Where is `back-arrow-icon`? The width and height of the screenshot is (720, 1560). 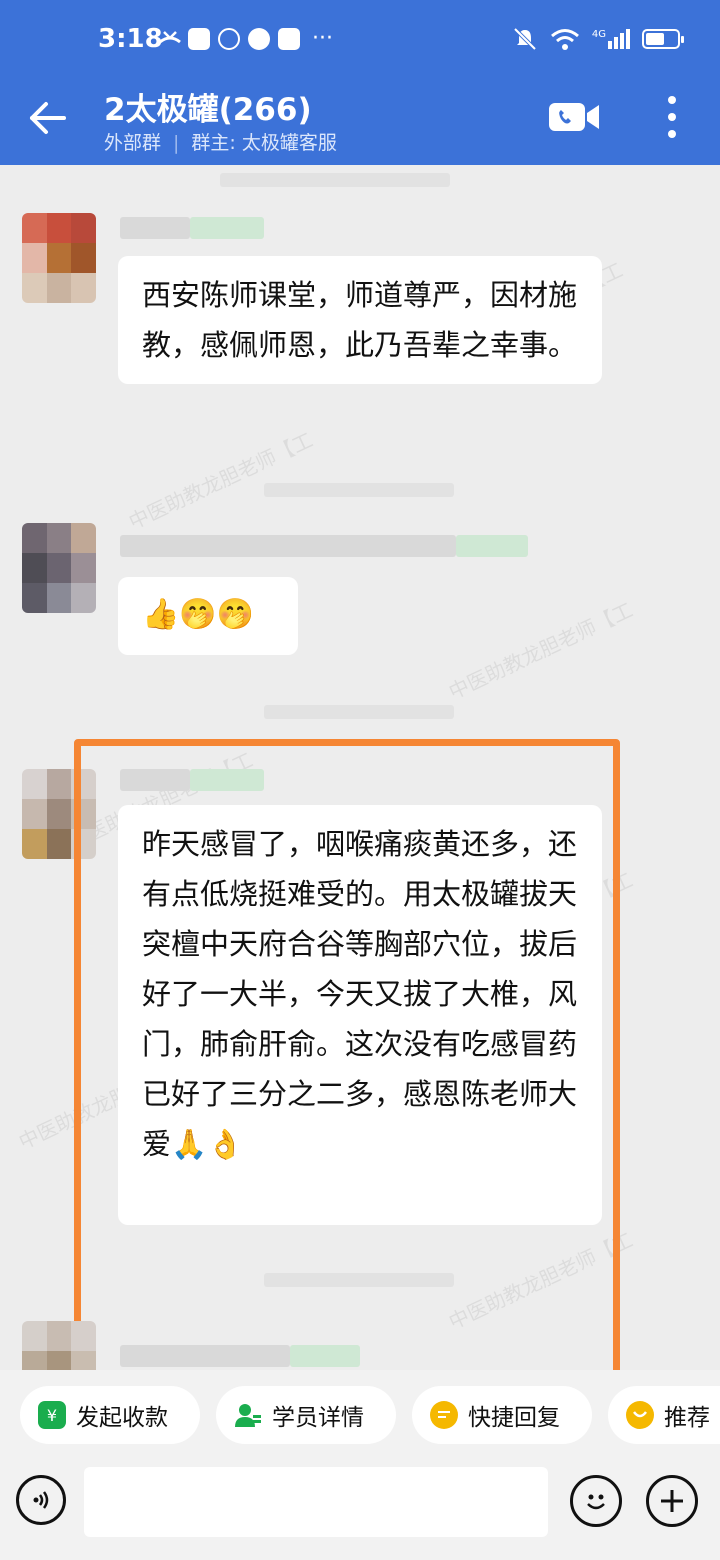 back-arrow-icon is located at coordinates (48, 118).